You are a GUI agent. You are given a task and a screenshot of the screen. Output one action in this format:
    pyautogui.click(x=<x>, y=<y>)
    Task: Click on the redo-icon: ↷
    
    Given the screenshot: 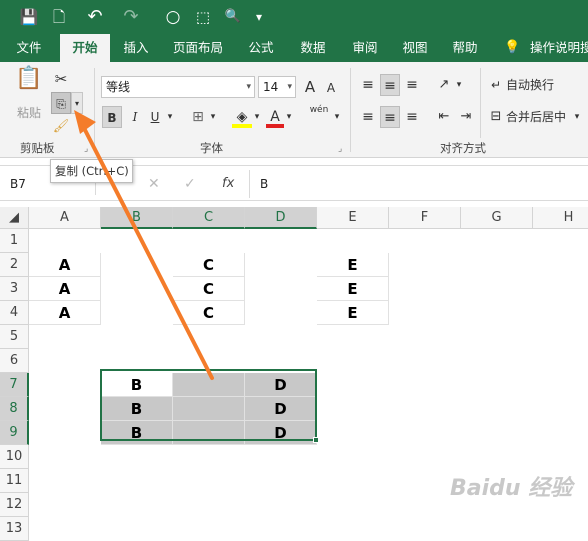 What is the action you would take?
    pyautogui.click(x=131, y=17)
    